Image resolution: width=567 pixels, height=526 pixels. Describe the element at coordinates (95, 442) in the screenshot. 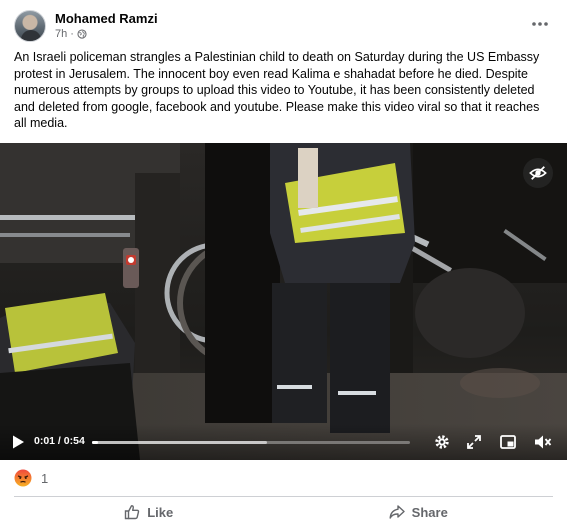

I see `video-played-fill` at that location.